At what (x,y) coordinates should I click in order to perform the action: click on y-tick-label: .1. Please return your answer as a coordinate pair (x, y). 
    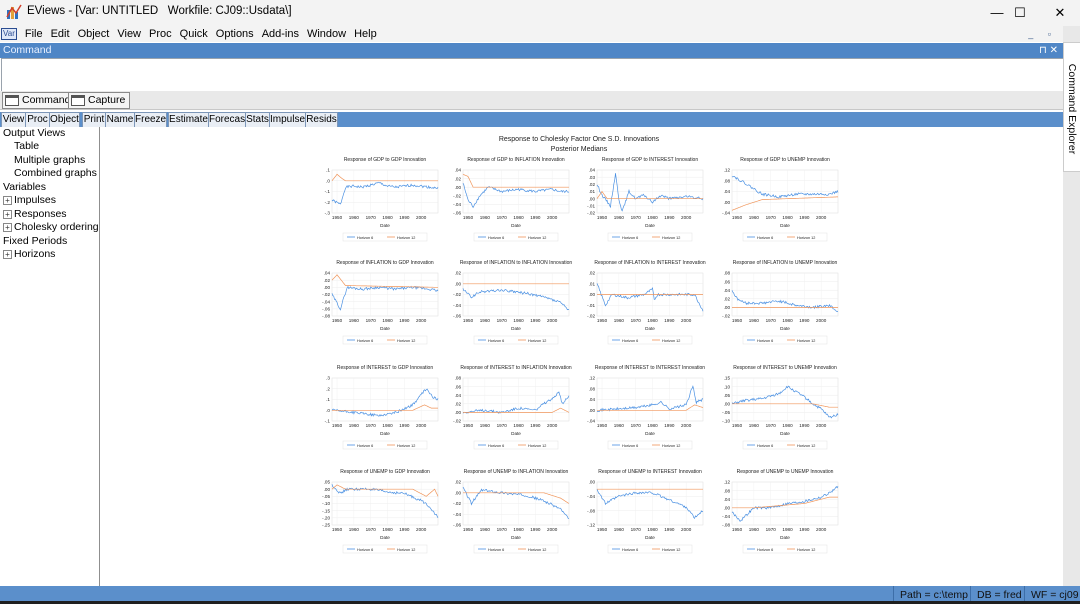
    Looking at the image, I should click on (328, 399).